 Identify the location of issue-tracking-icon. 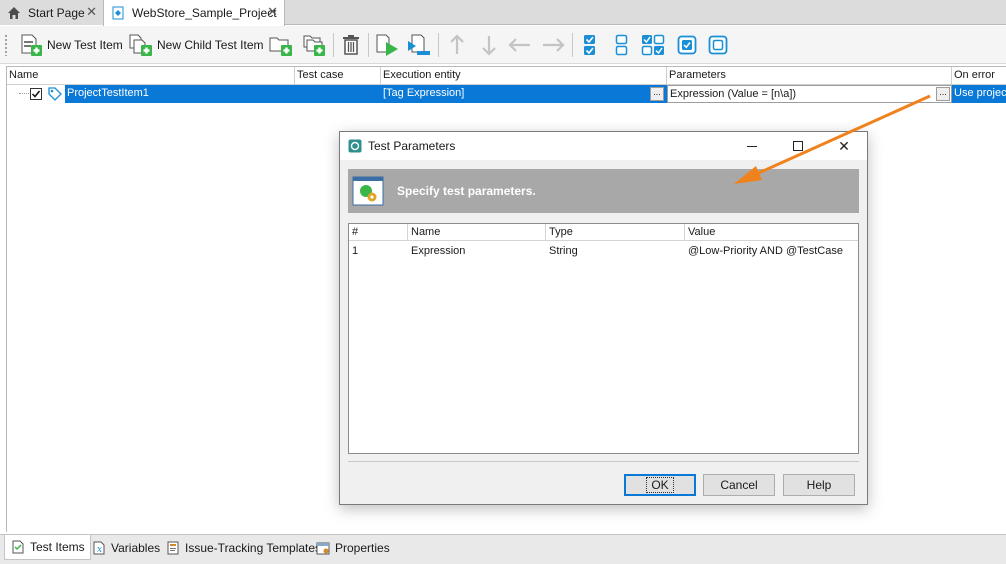
(173, 548).